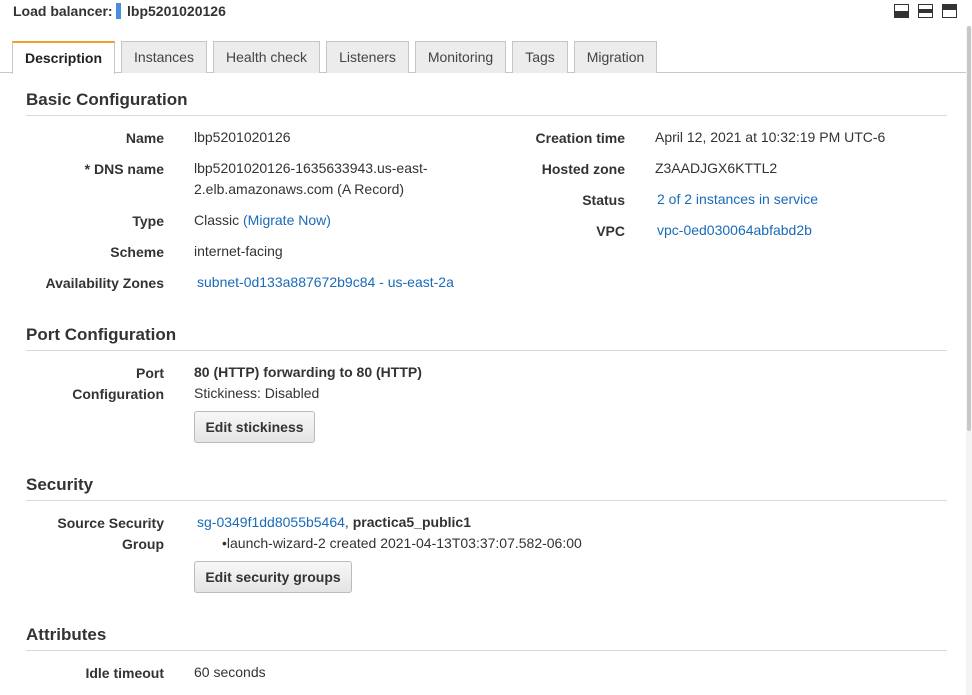 The image size is (972, 695). What do you see at coordinates (257, 393) in the screenshot?
I see `stickiness-value: Stickiness: Disabled` at bounding box center [257, 393].